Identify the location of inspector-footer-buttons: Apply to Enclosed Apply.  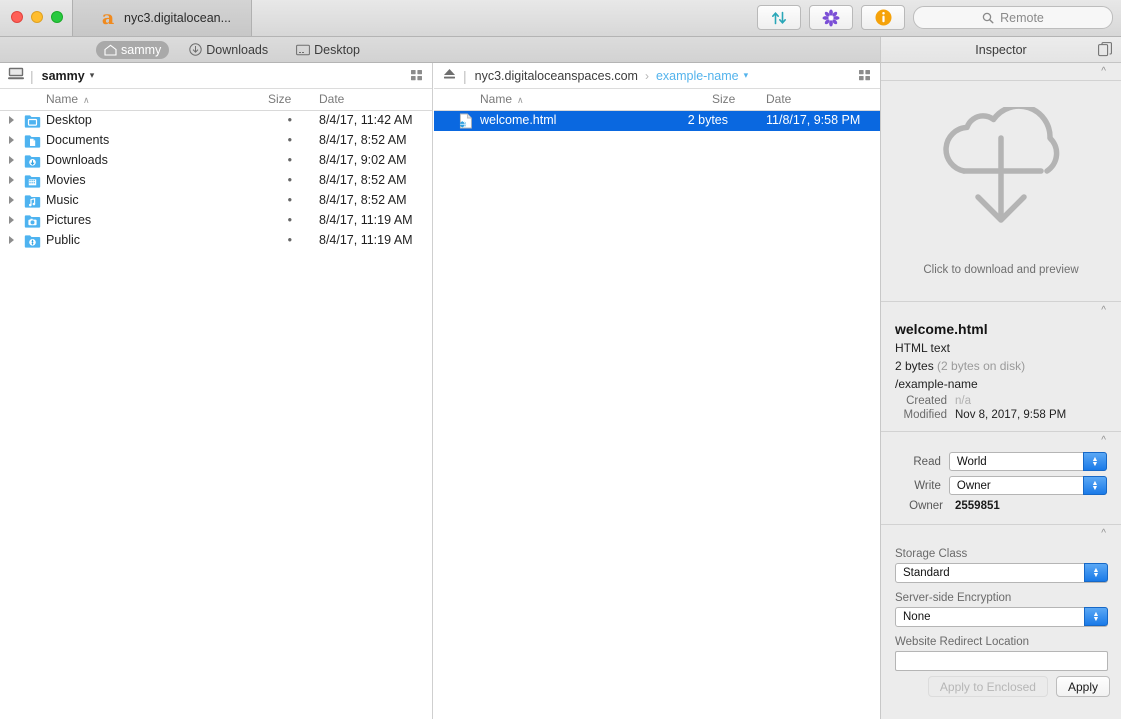
(1018, 686).